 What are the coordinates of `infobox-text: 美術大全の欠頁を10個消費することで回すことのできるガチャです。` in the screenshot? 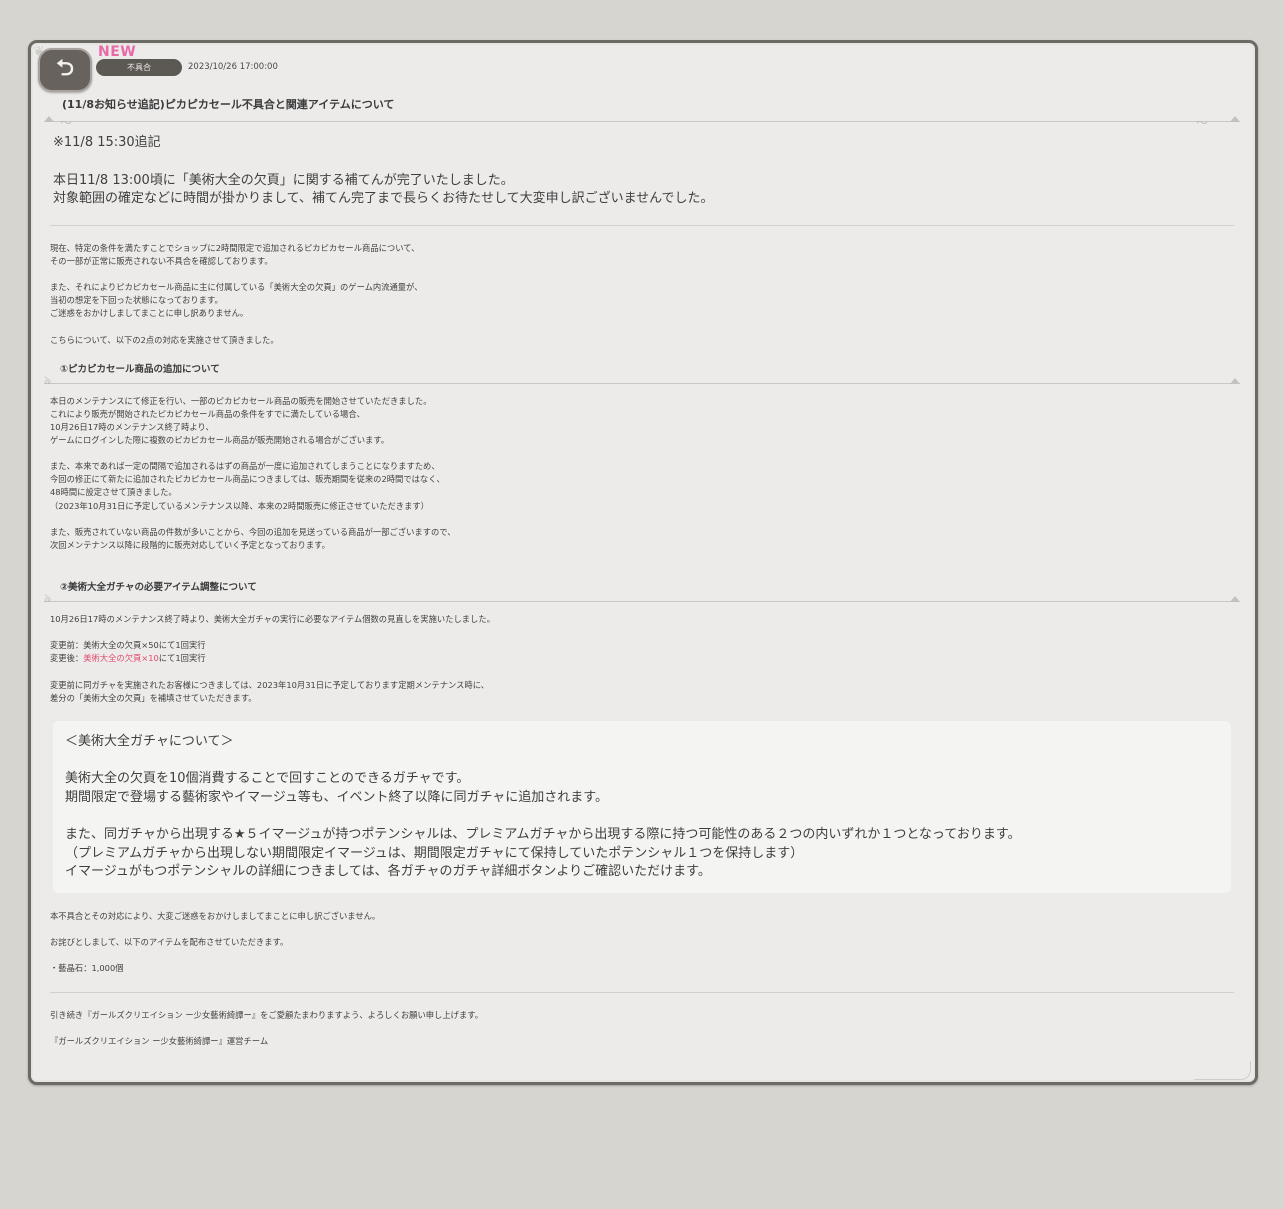 It's located at (267, 778).